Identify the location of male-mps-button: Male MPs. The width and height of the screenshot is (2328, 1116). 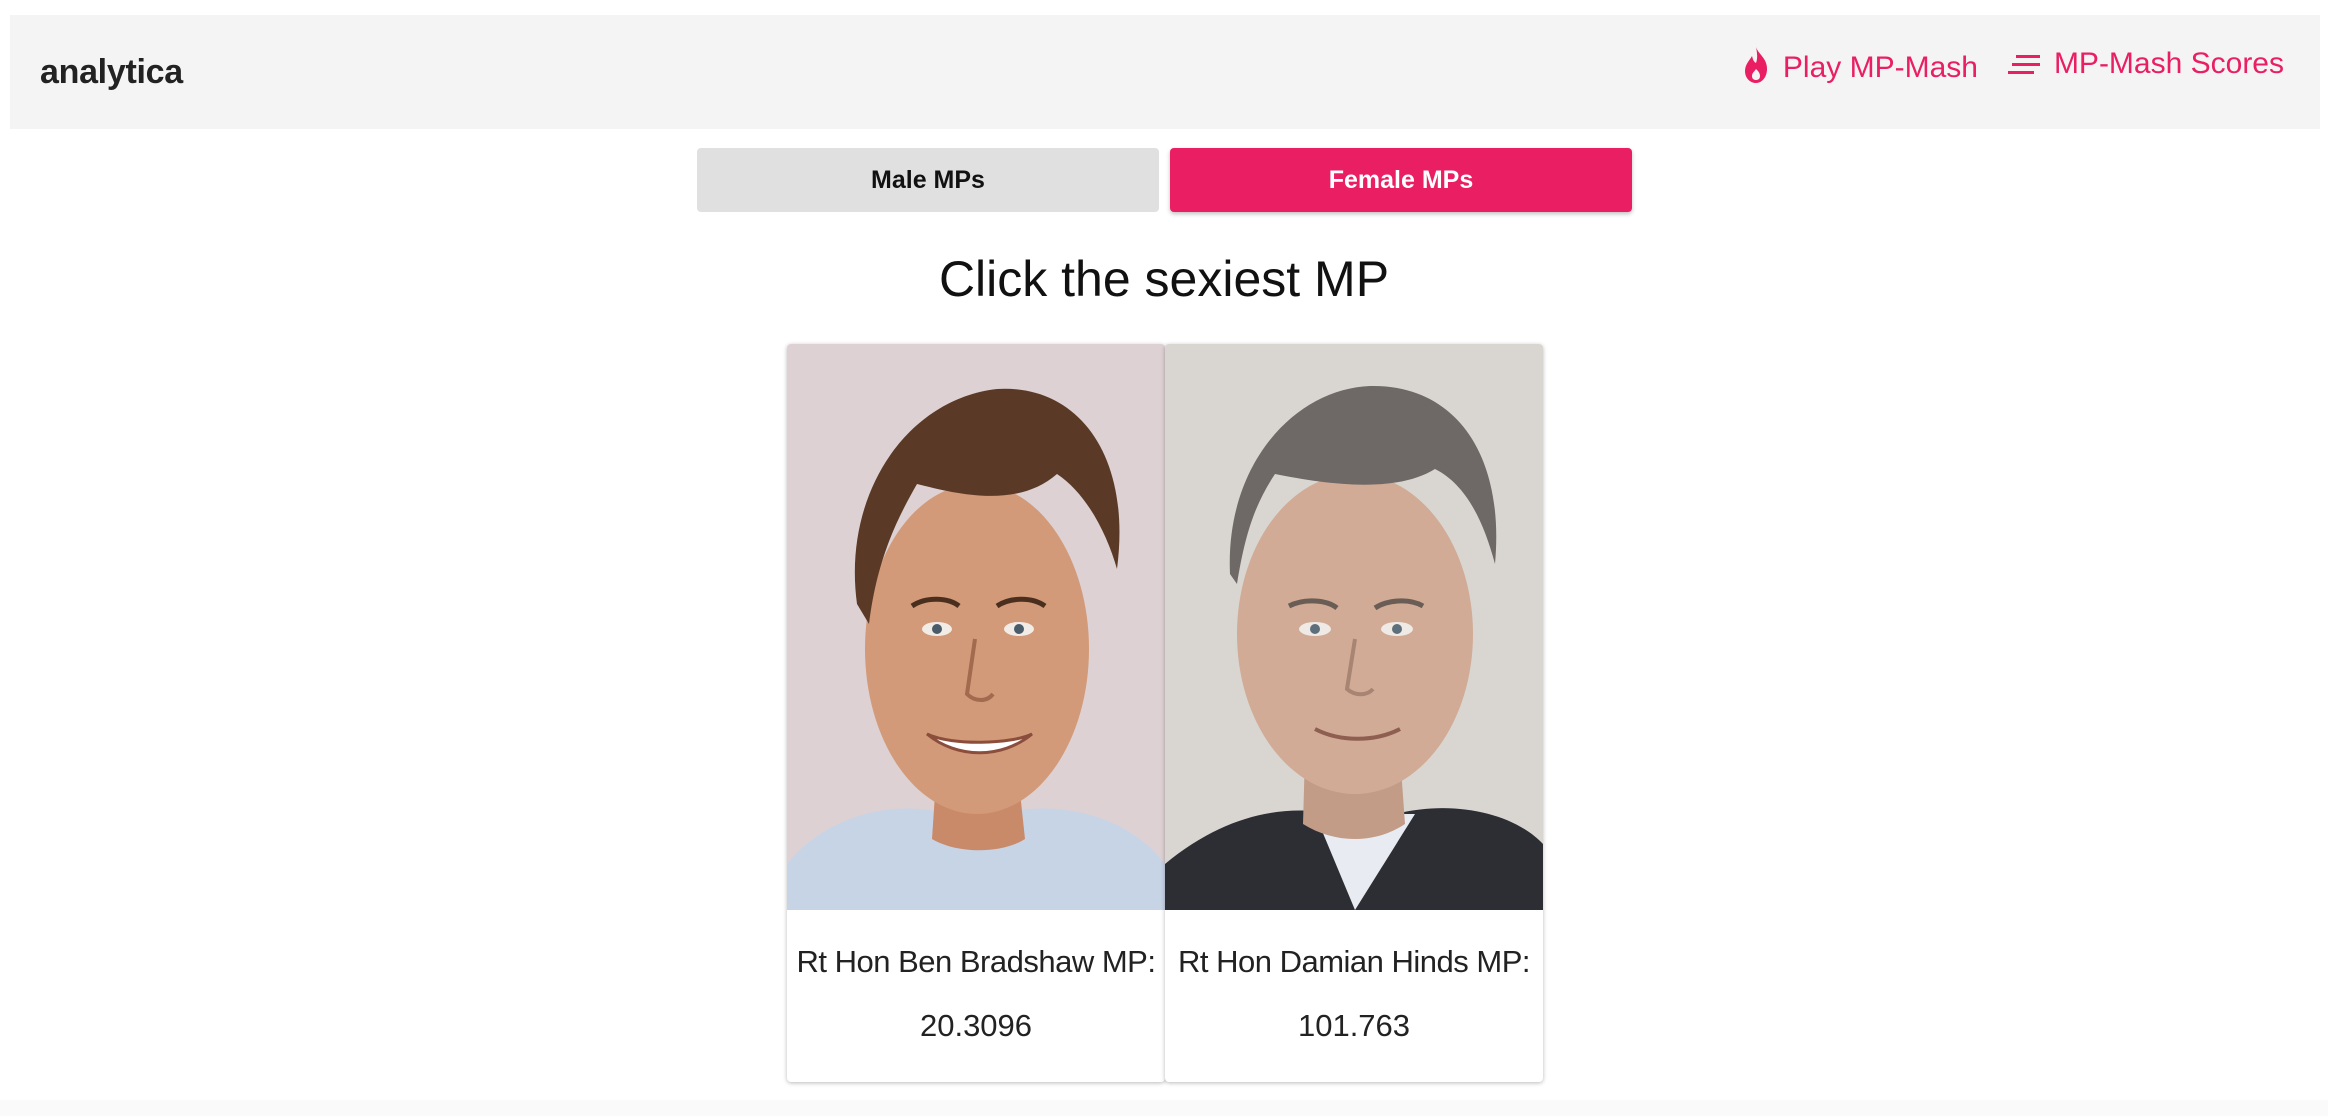
(928, 180).